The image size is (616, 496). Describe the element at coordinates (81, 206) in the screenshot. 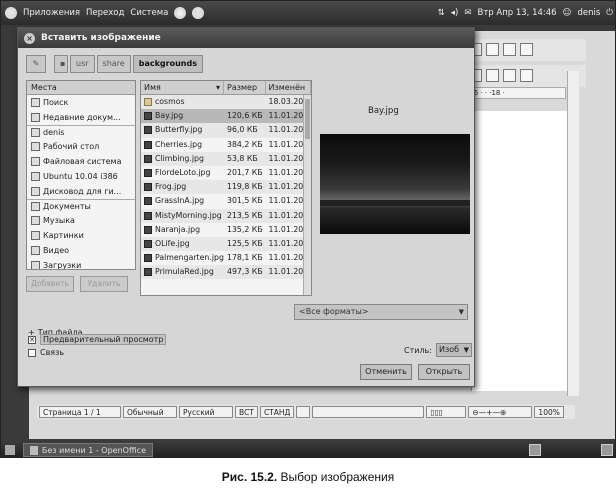

I see `place-documents: Документы` at that location.